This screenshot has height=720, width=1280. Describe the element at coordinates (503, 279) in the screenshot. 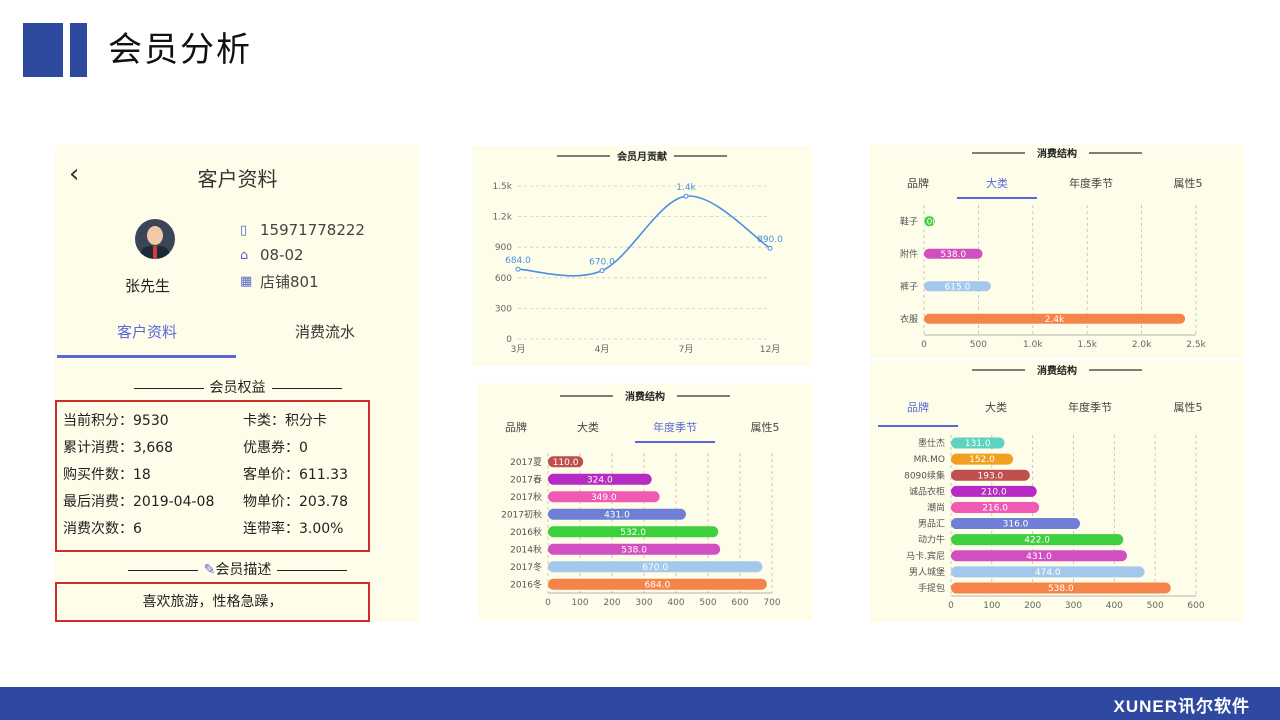

I see `y-tick-label: 600` at that location.